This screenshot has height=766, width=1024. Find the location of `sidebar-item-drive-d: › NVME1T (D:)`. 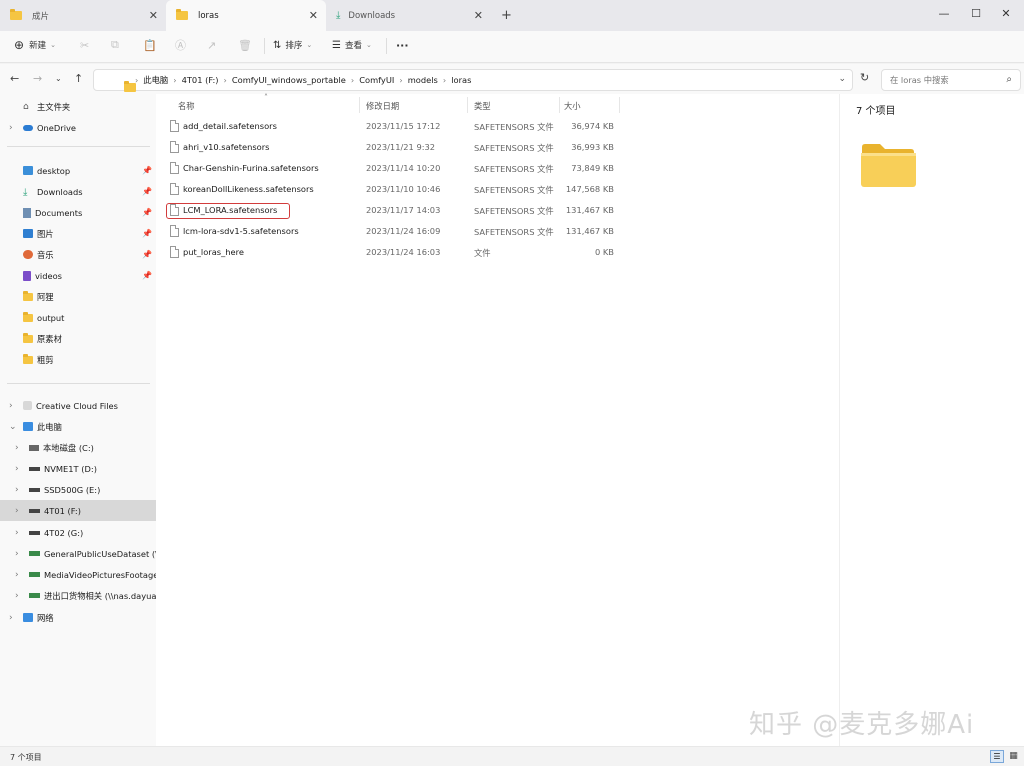

sidebar-item-drive-d: › NVME1T (D:) is located at coordinates (78, 468).